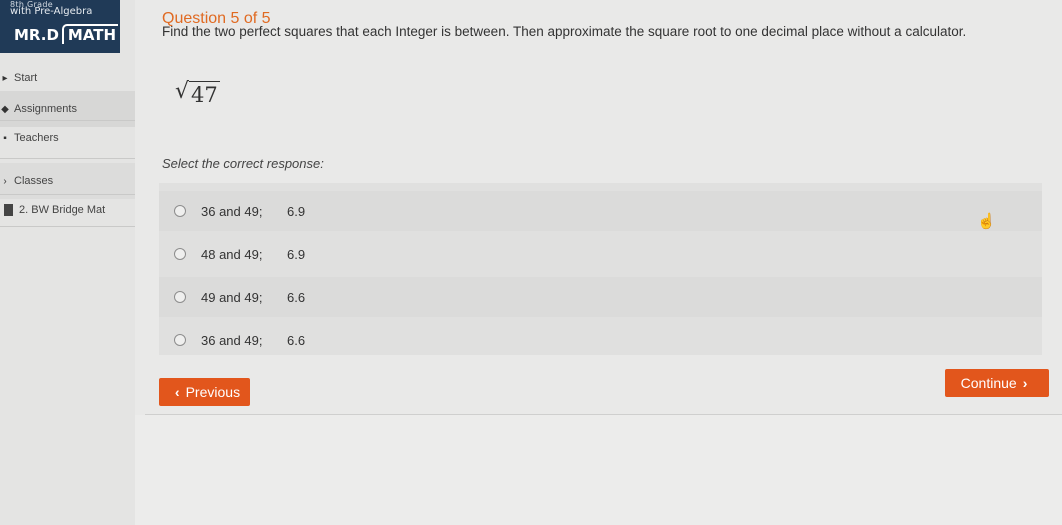  Describe the element at coordinates (1025, 383) in the screenshot. I see `chevron-right-icon: ›` at that location.